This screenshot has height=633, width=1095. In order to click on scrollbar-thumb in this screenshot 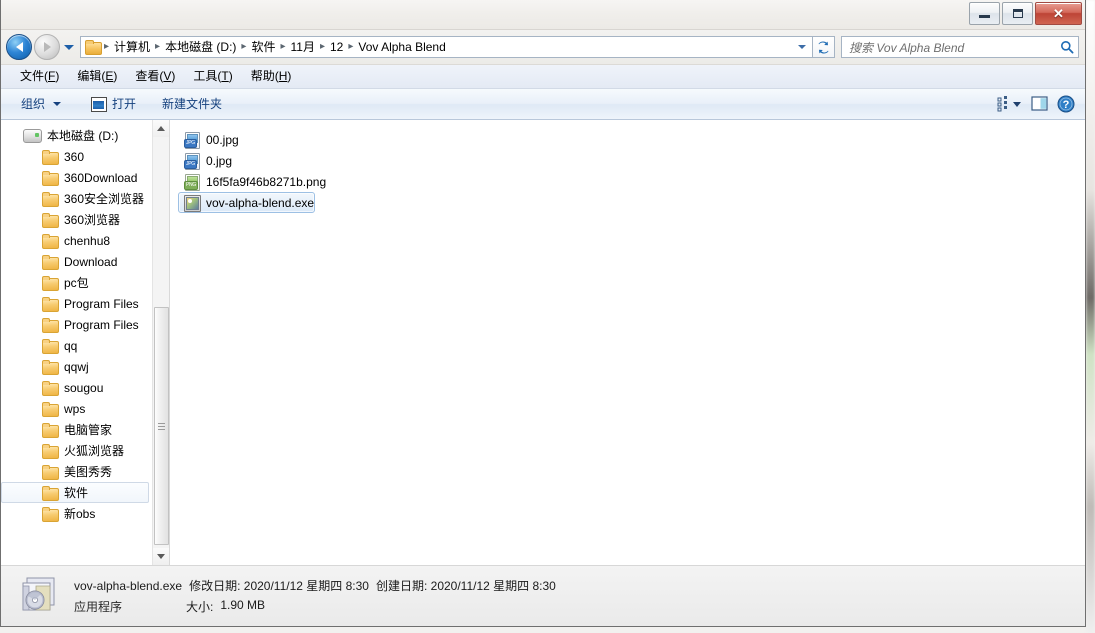, I will do `click(161, 426)`.